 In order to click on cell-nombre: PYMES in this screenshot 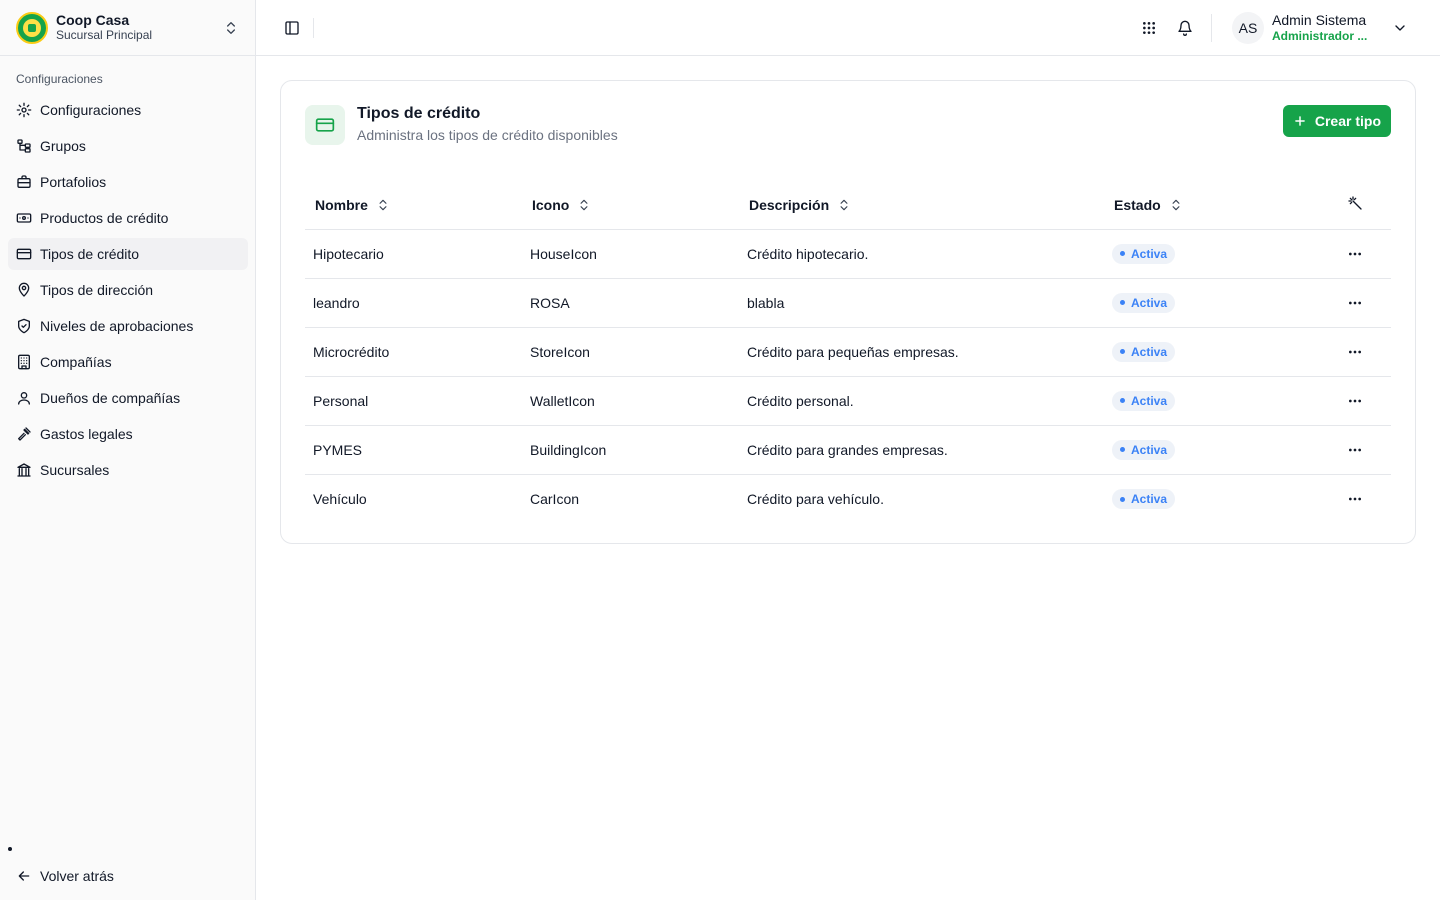, I will do `click(413, 450)`.